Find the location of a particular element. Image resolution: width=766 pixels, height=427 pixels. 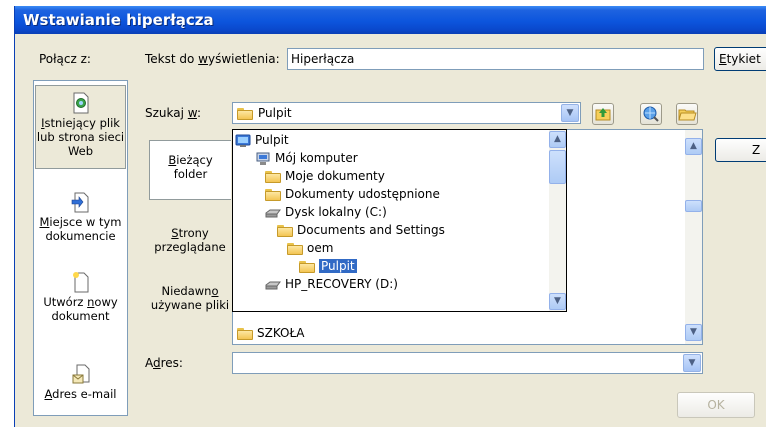

window-title: Wstawianie hiperłącza is located at coordinates (118, 20).